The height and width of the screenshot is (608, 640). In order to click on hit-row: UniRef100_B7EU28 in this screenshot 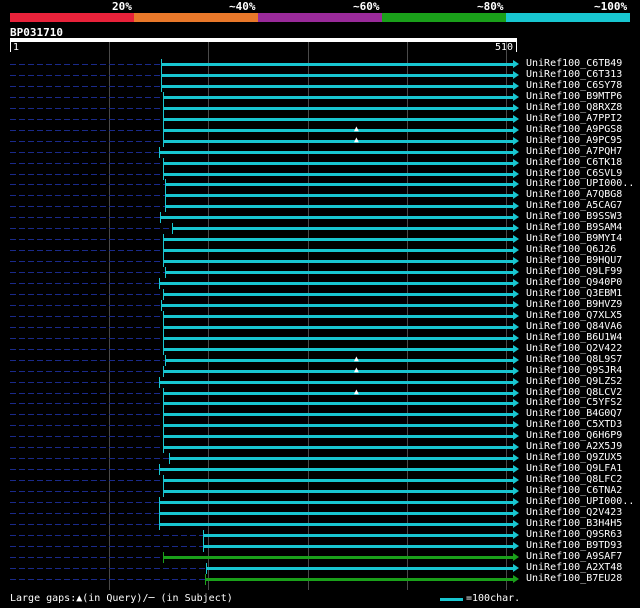, I will do `click(320, 579)`.